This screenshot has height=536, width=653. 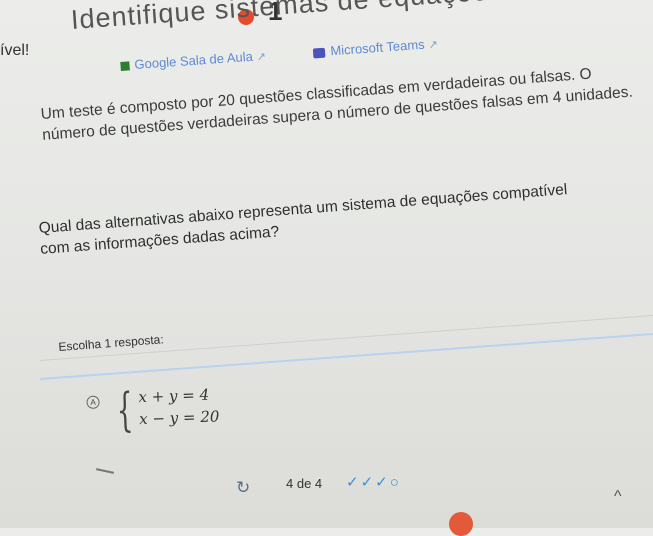 I want to click on choose-answer-label: Escolha 1 resposta:, so click(x=111, y=343).